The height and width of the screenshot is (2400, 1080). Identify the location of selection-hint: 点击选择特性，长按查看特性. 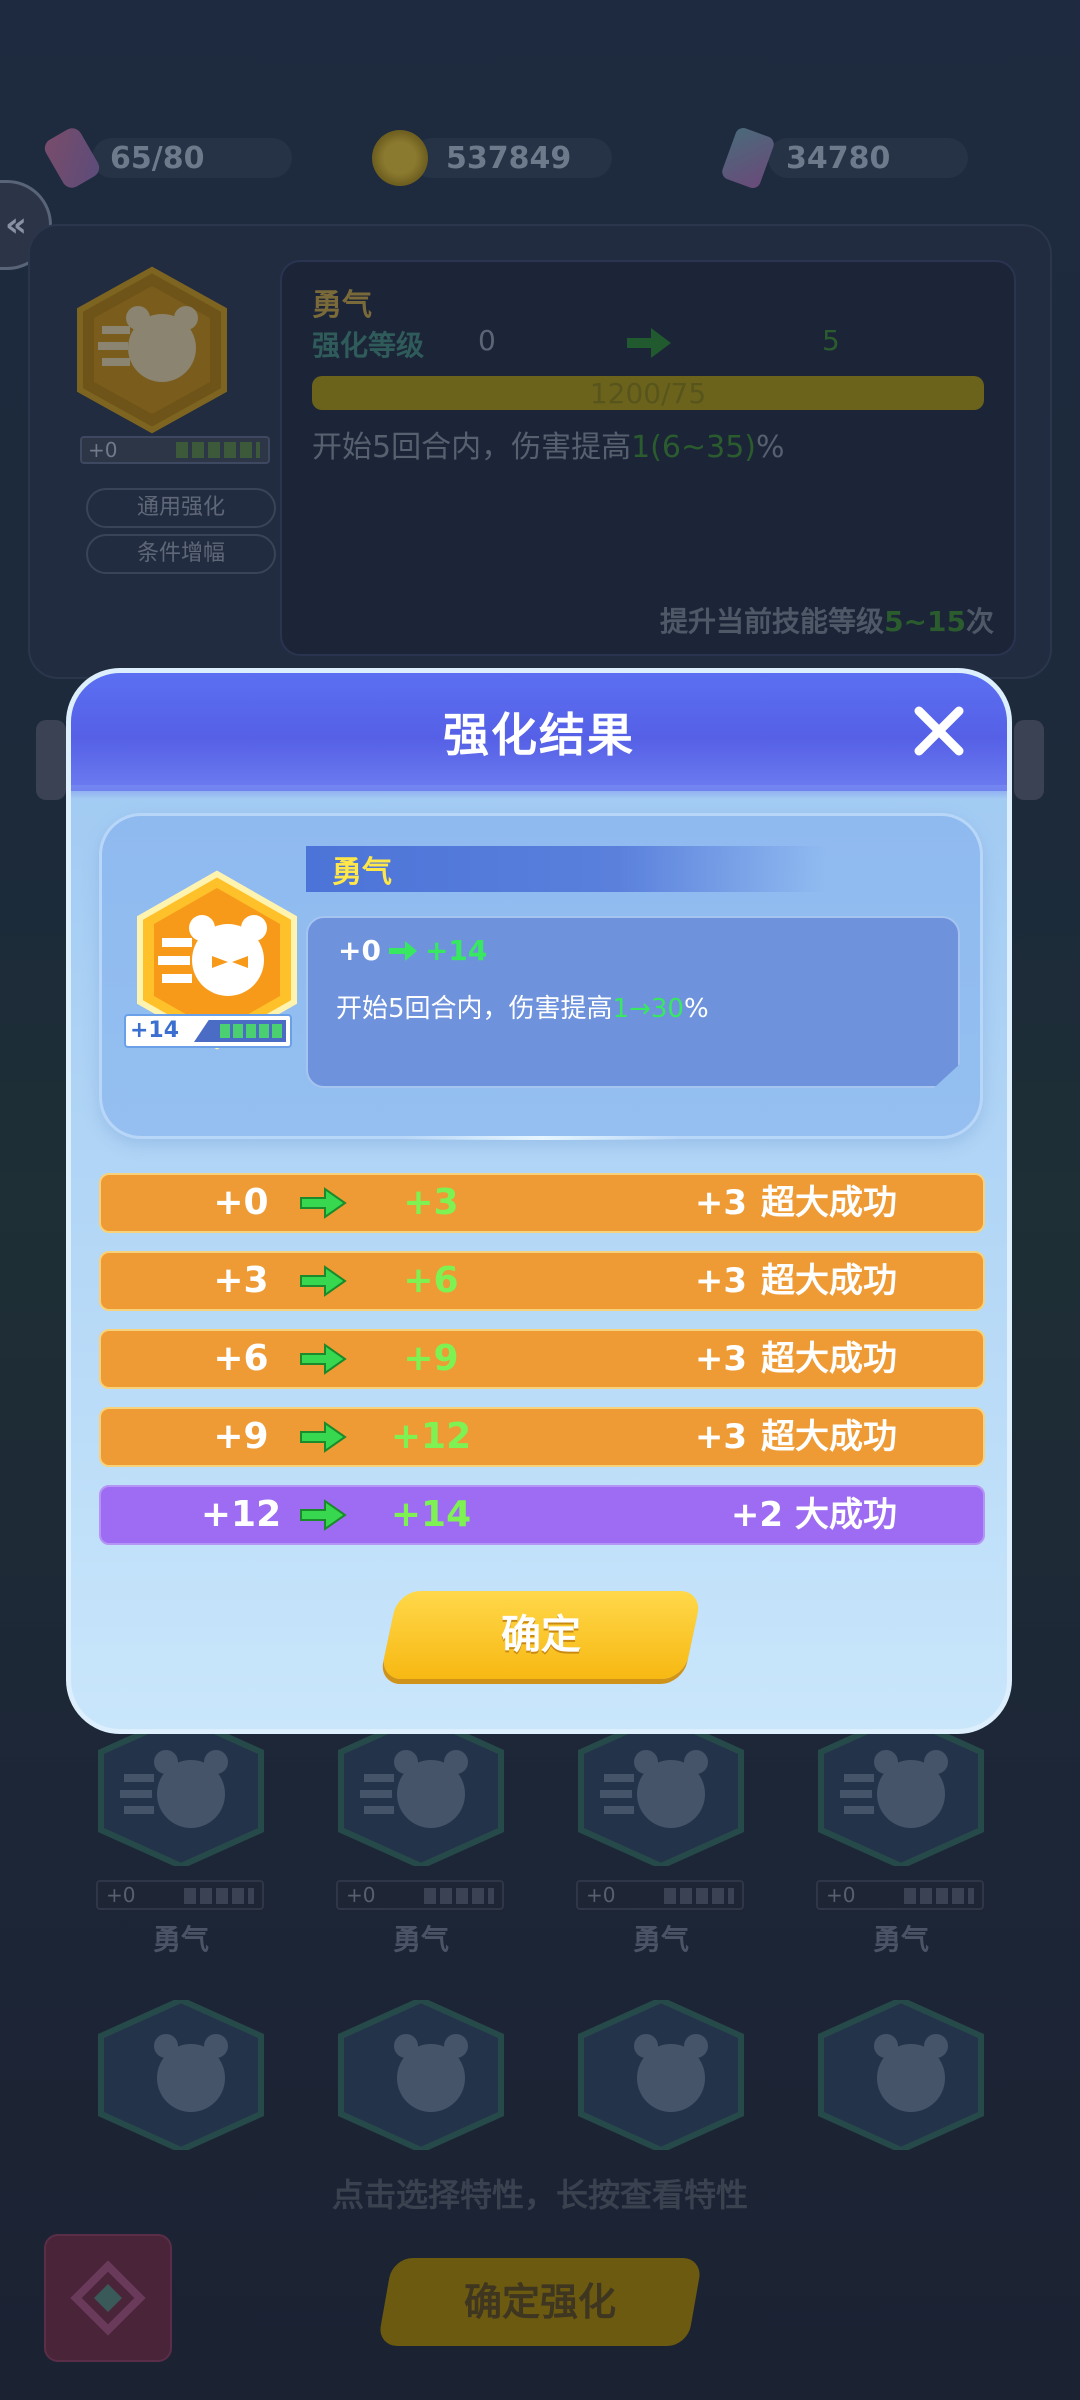
(539, 2195).